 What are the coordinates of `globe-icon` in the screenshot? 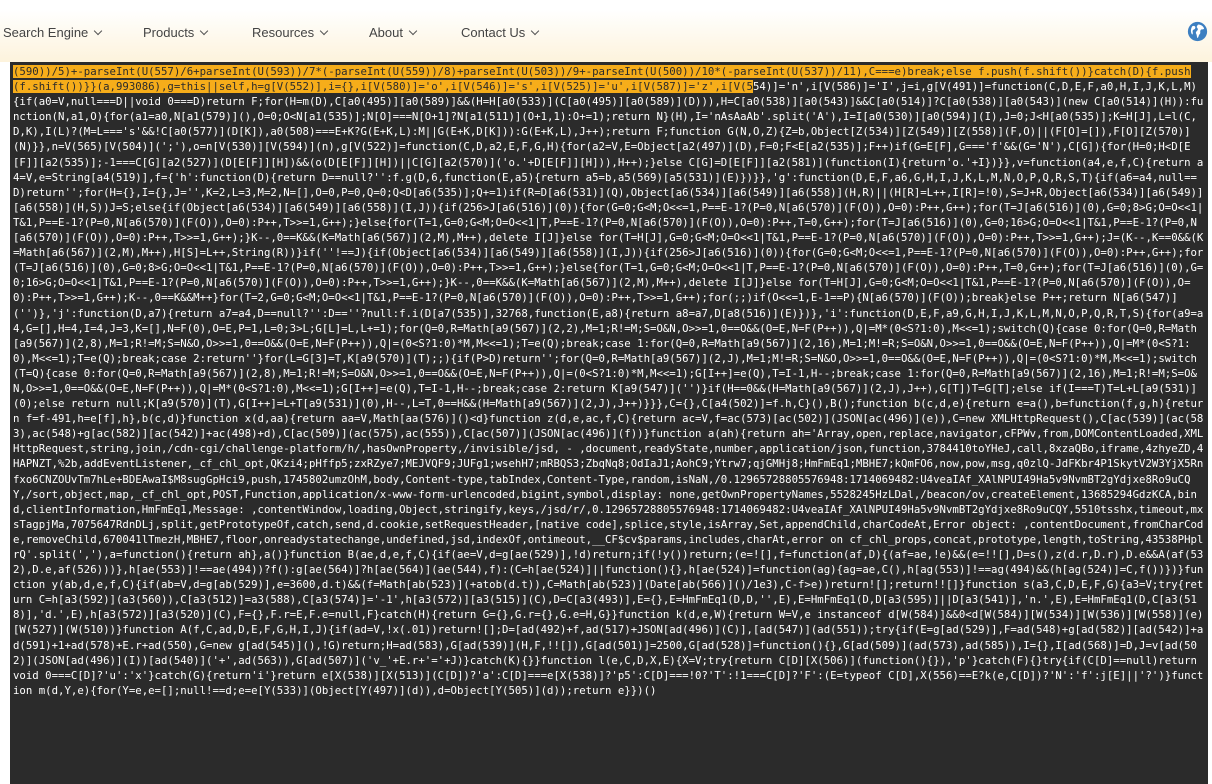 It's located at (1197, 31).